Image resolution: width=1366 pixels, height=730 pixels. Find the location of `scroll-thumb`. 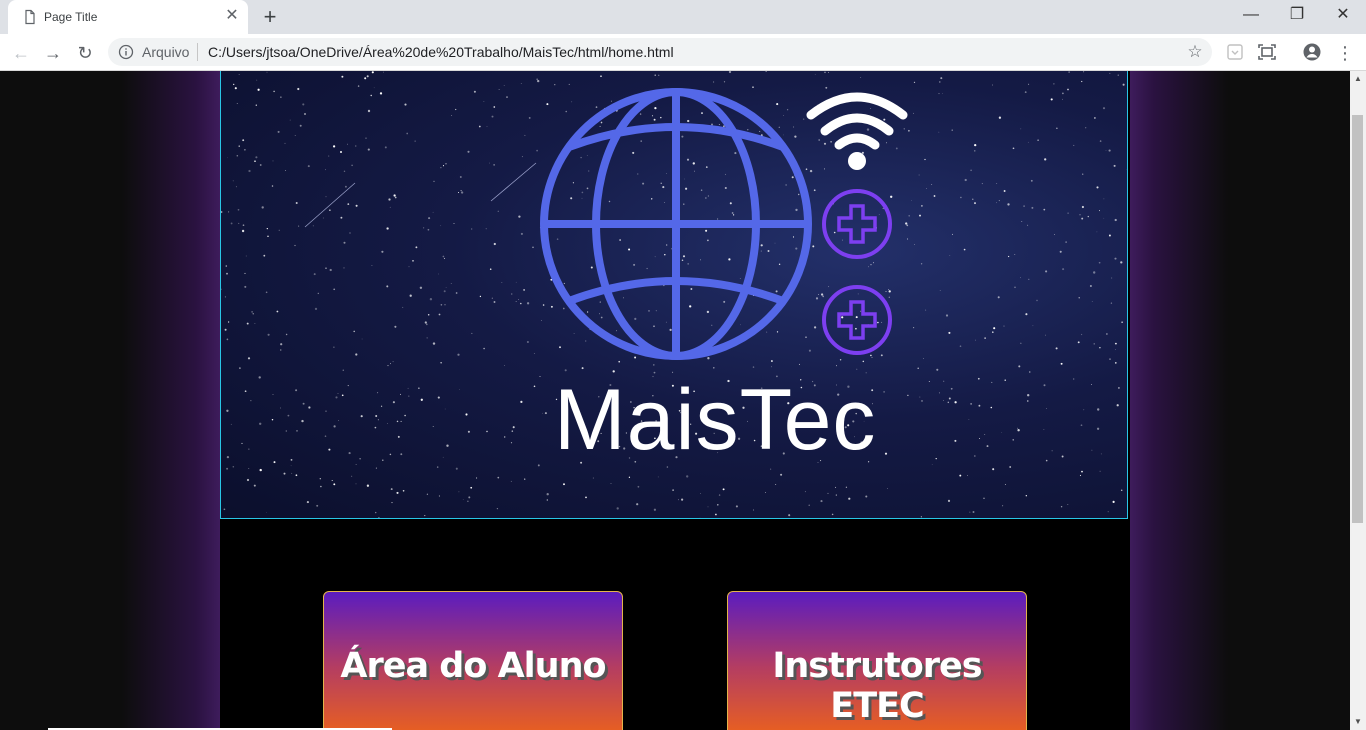

scroll-thumb is located at coordinates (1357, 319).